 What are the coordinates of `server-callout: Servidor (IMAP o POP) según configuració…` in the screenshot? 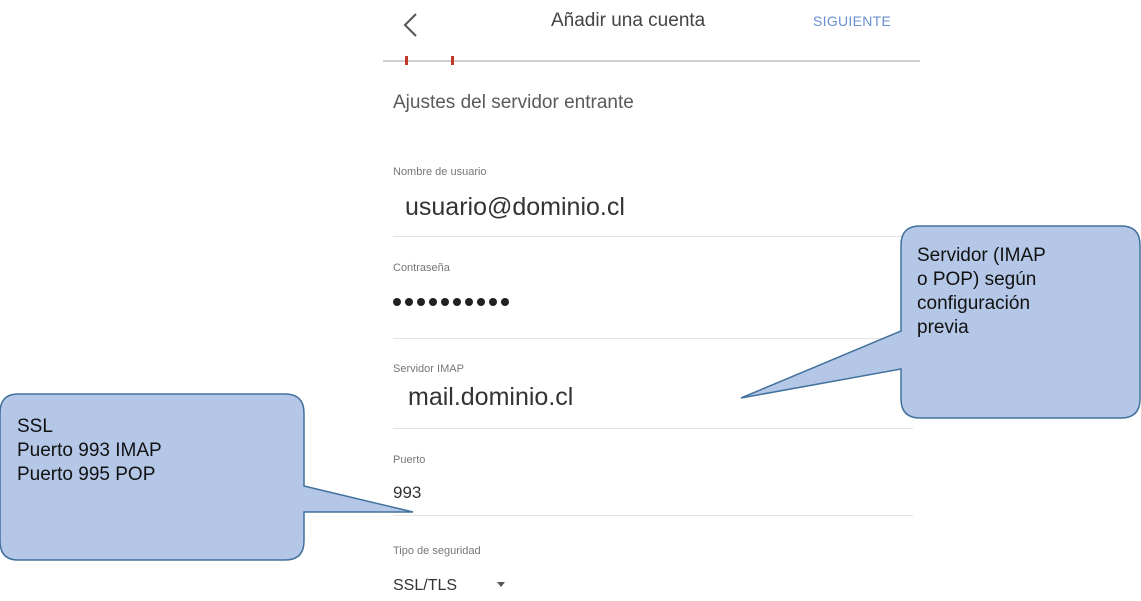 It's located at (981, 292).